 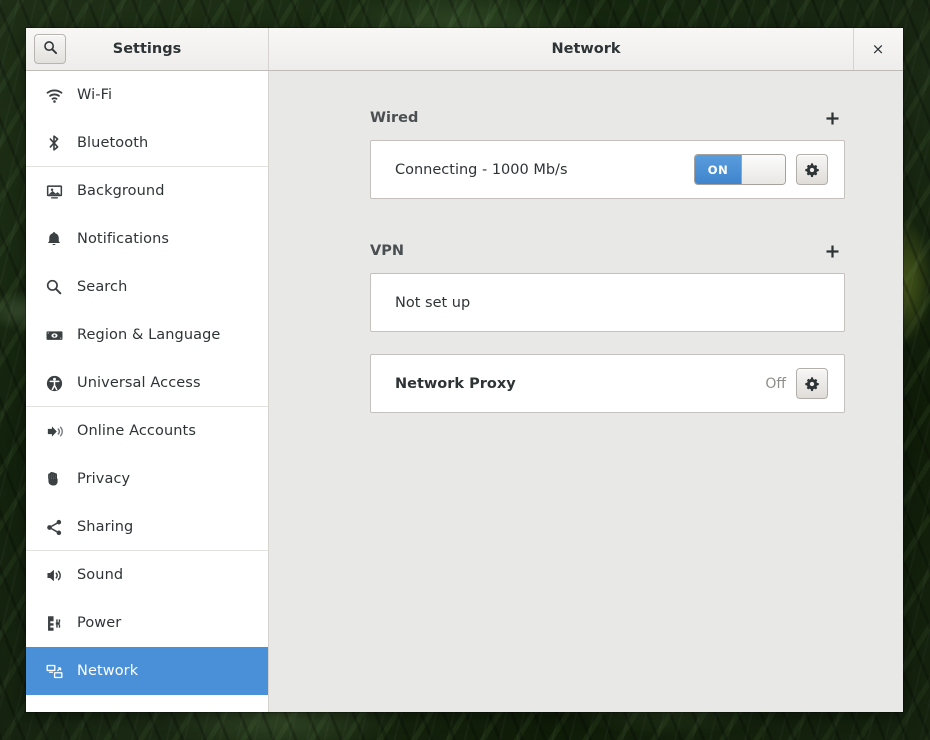 I want to click on add-wired-button, so click(x=832, y=118).